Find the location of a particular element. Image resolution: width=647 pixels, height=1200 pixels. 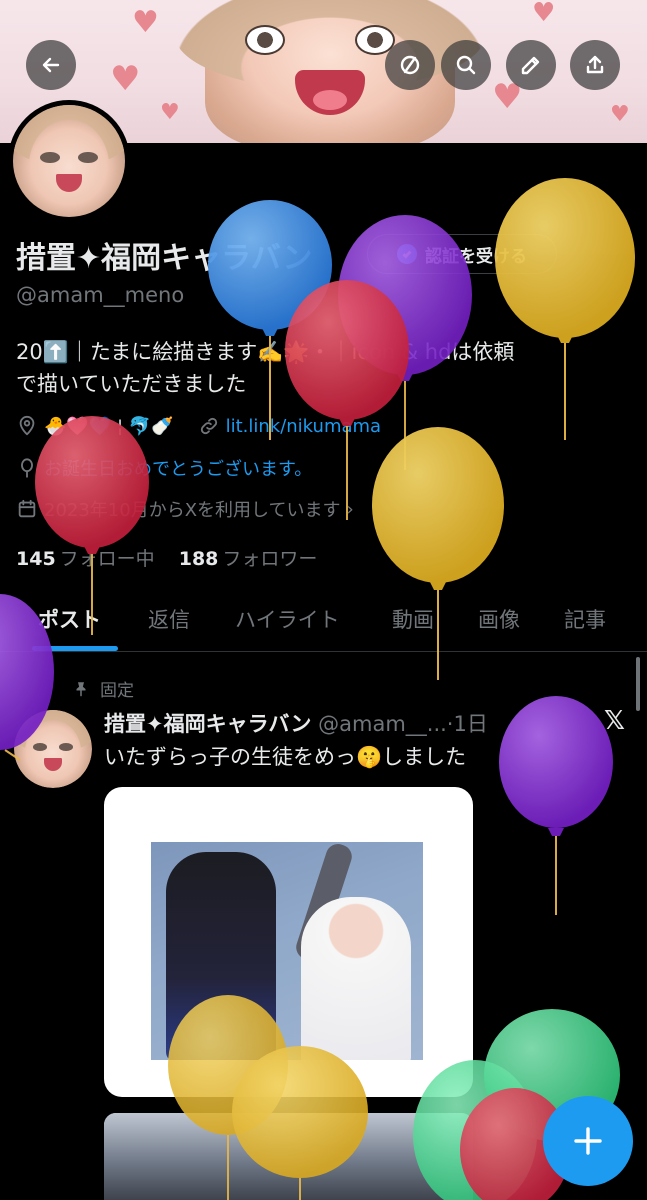

tab-replies: 返信 is located at coordinates (169, 619).